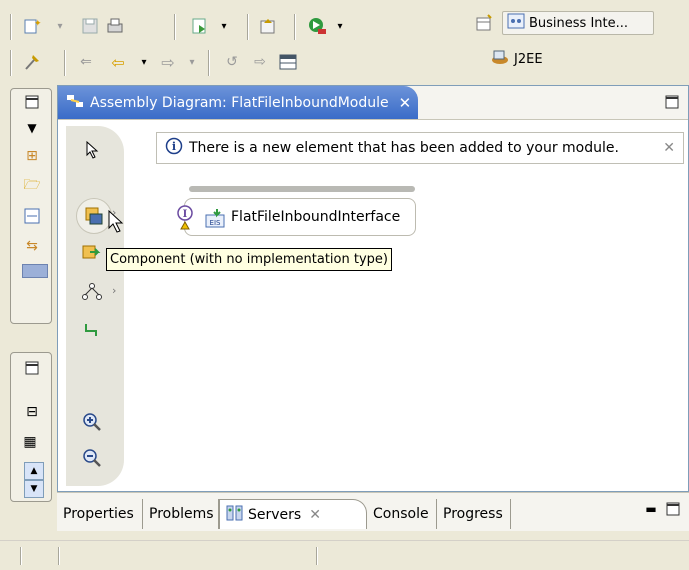 Image resolution: width=689 pixels, height=570 pixels. Describe the element at coordinates (32, 26) in the screenshot. I see `new-wizard-icon: ✦` at that location.